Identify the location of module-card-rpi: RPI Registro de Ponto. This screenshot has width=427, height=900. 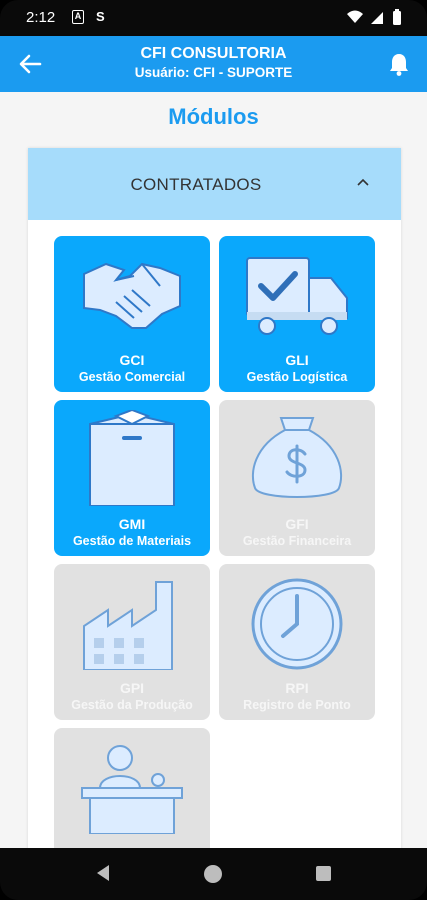
(297, 642).